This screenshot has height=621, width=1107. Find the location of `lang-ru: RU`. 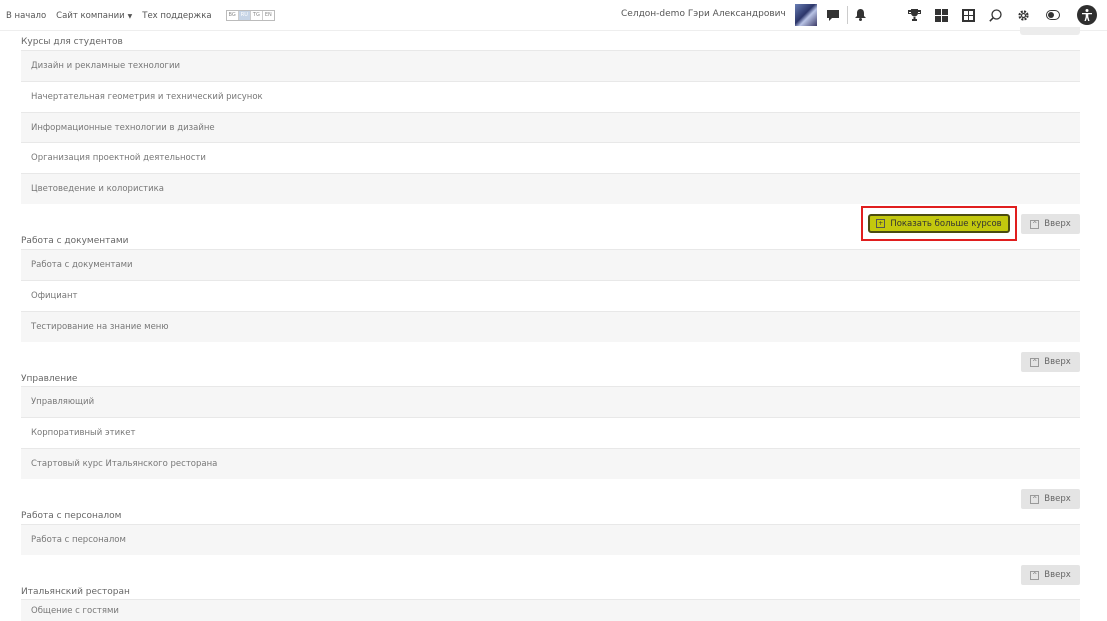

lang-ru: RU is located at coordinates (244, 15).